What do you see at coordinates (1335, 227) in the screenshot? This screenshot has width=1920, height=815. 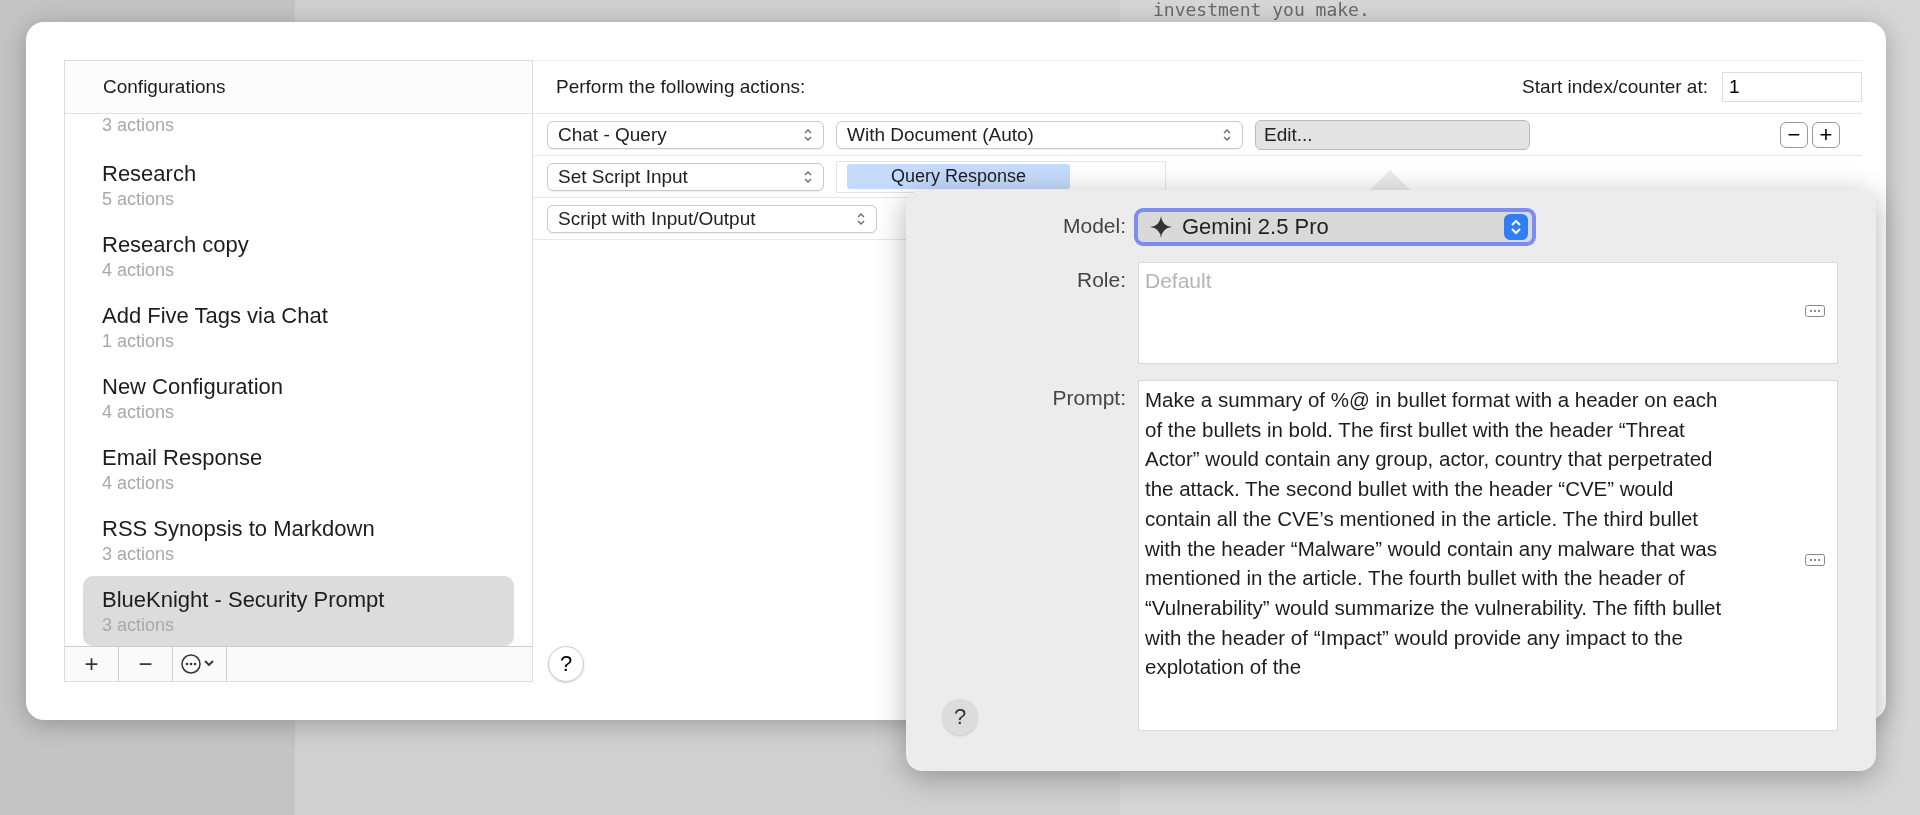 I see `model-popup: Gemini 2.5 Pro` at bounding box center [1335, 227].